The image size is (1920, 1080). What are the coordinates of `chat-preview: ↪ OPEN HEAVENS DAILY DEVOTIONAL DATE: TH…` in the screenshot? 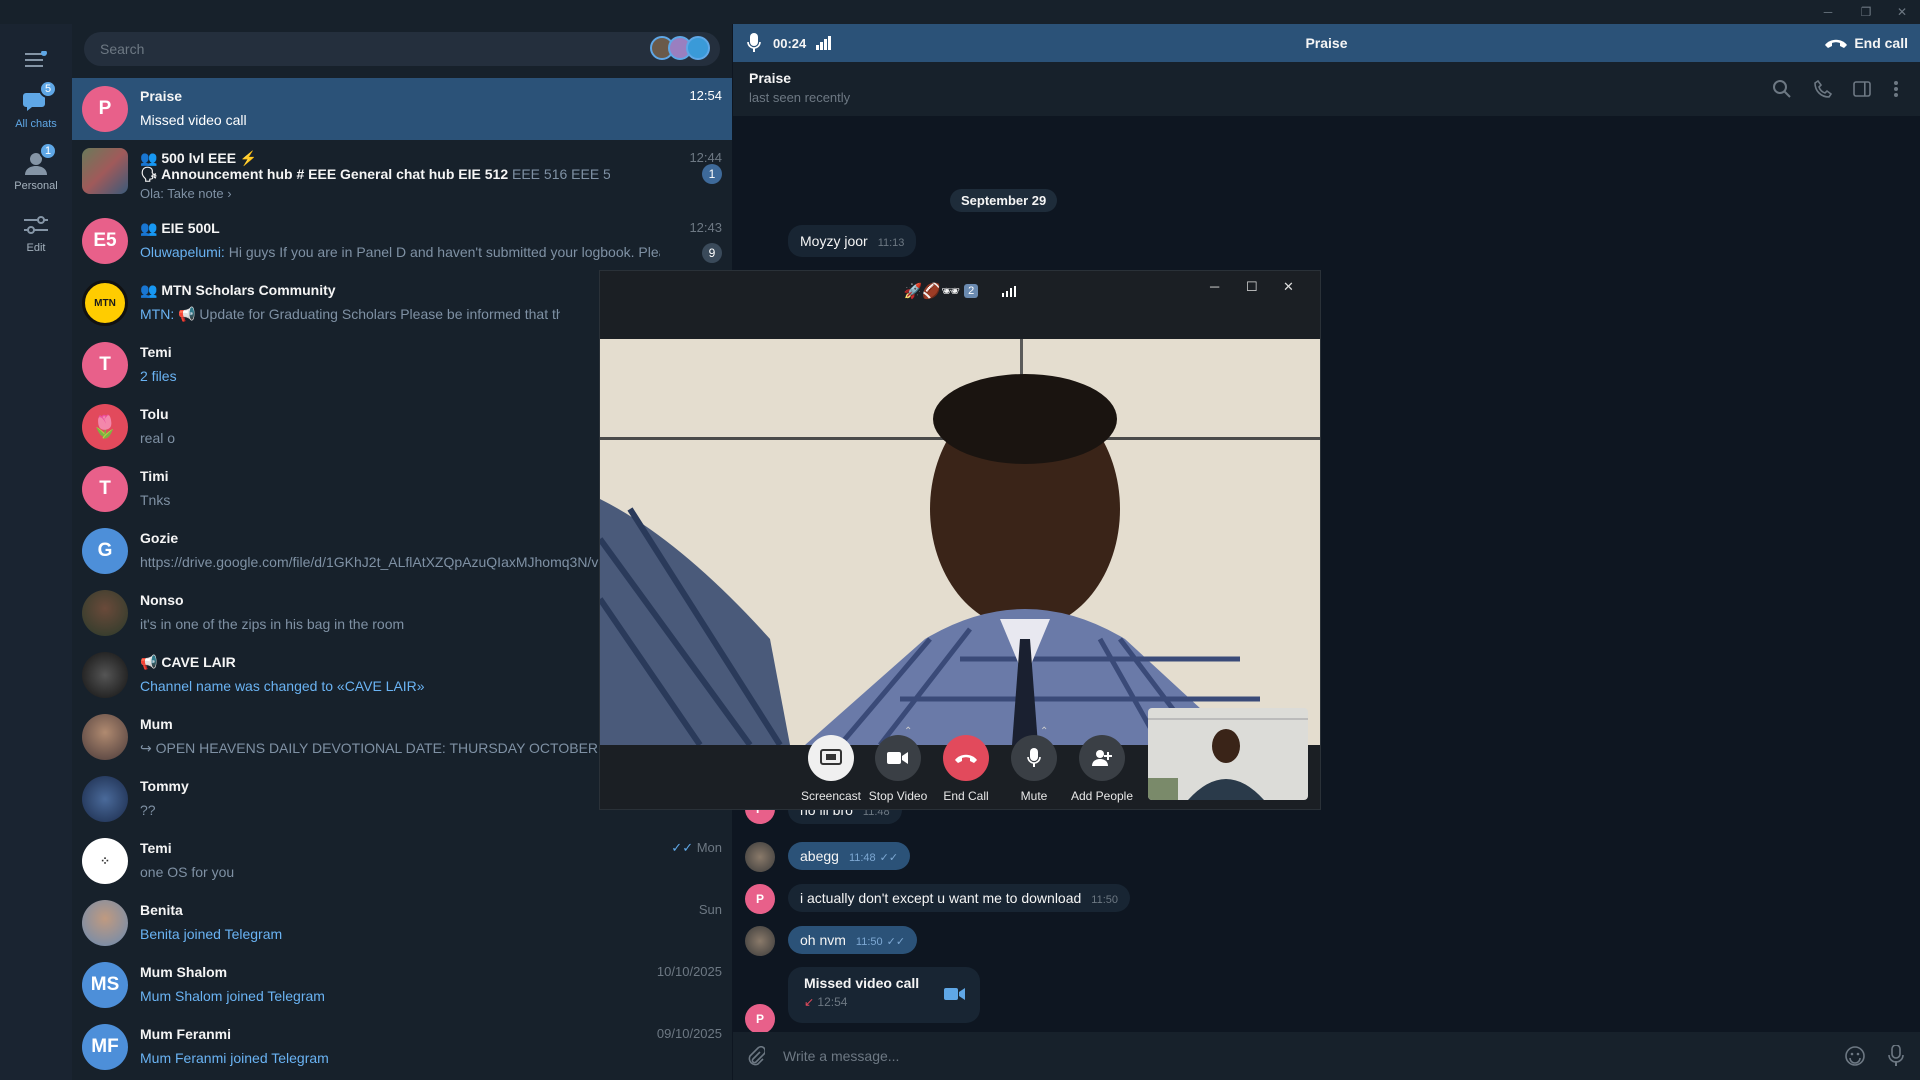 It's located at (370, 748).